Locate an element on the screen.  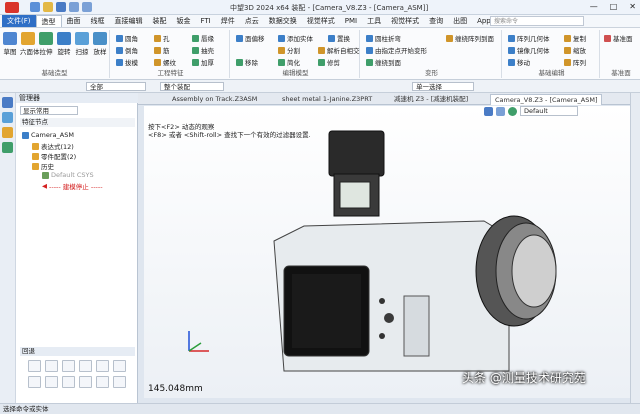
scale-button: 缩放 is located at coordinates (575, 50).